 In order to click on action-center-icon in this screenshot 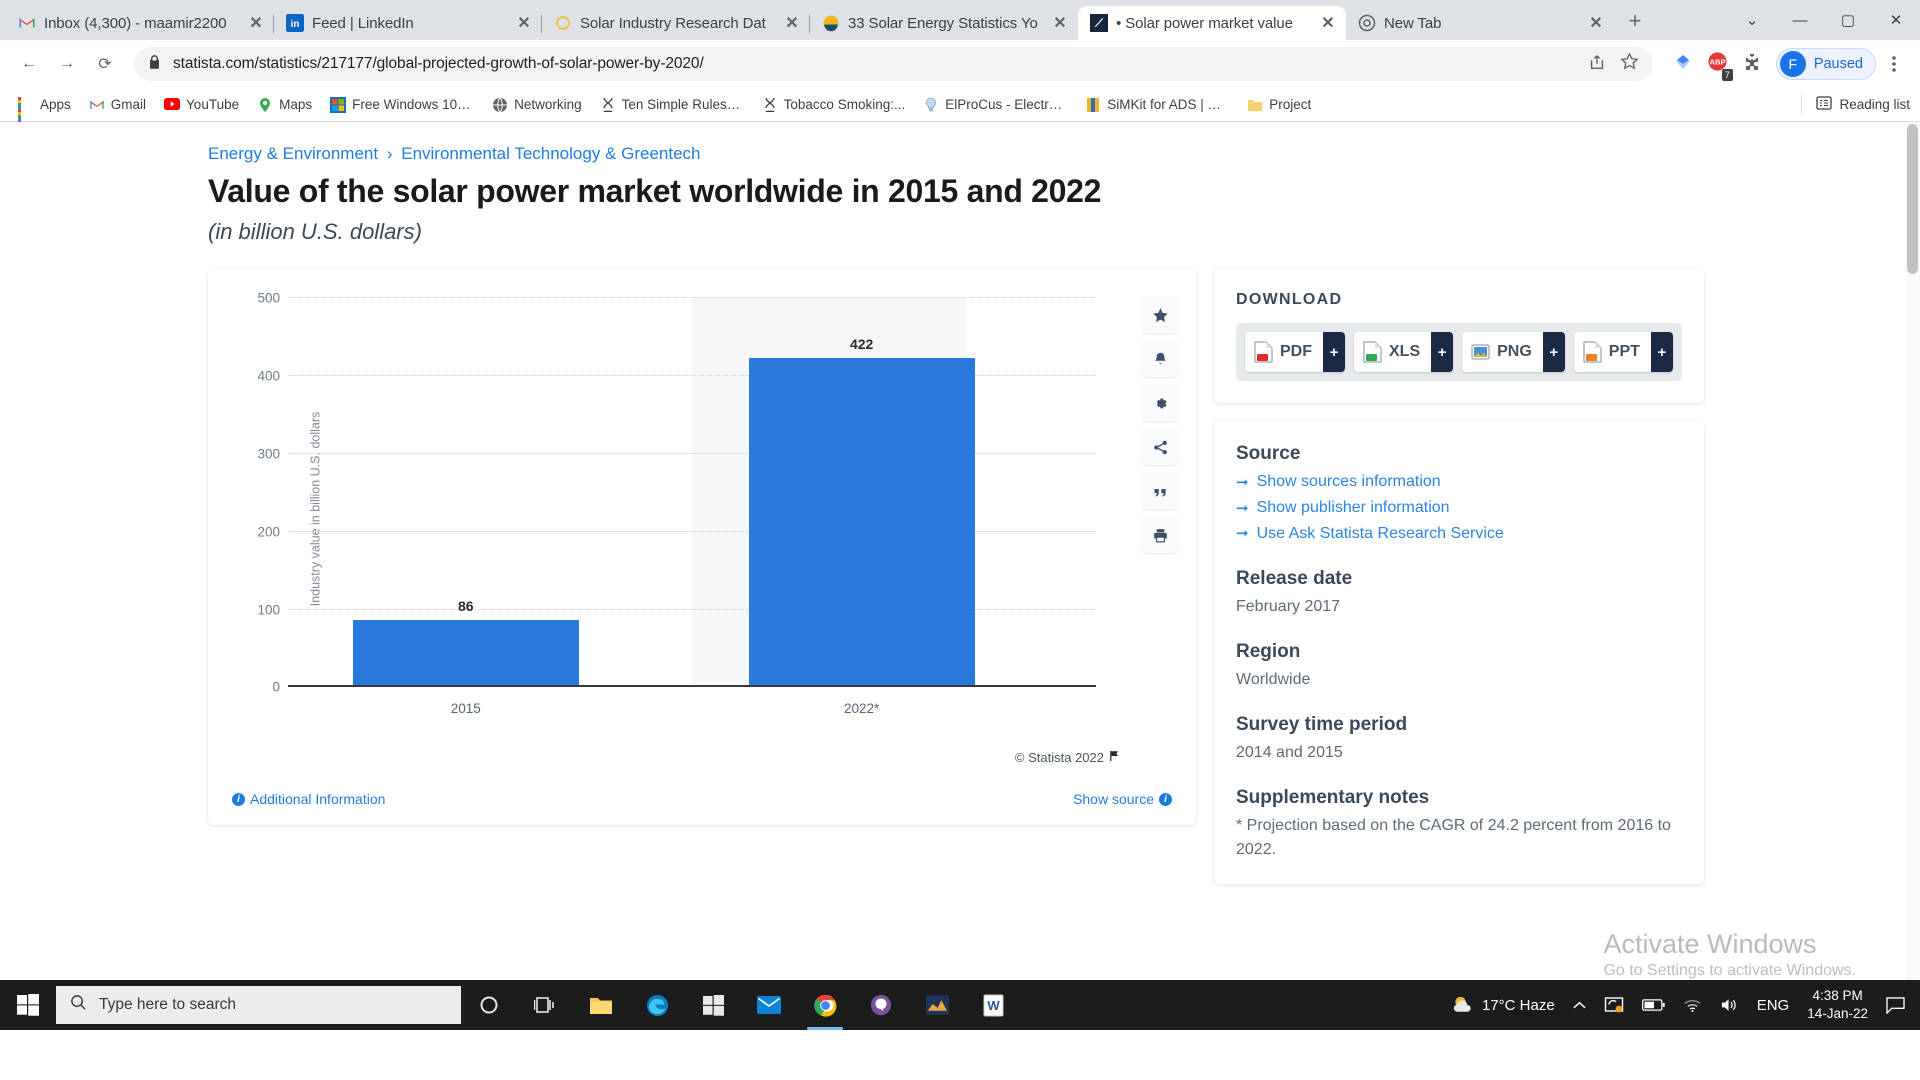, I will do `click(1895, 1005)`.